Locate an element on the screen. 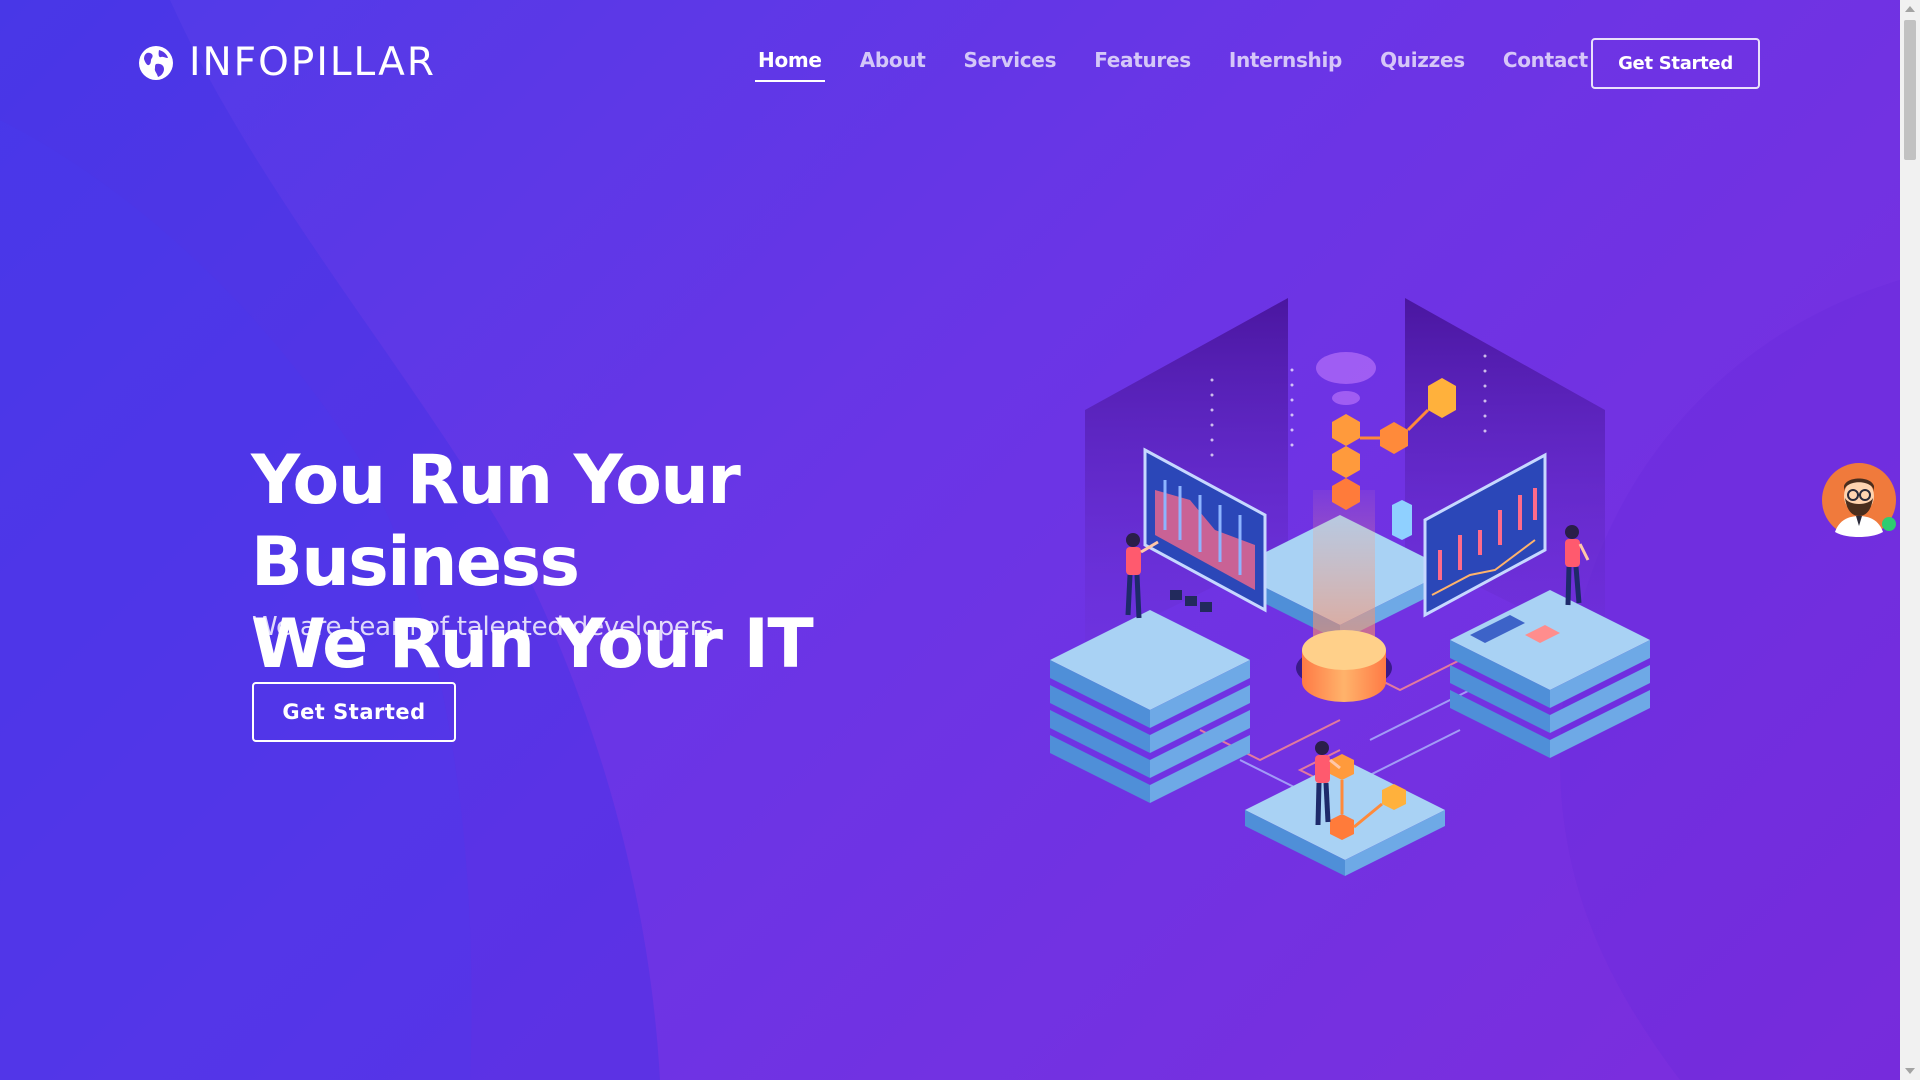 The width and height of the screenshot is (1920, 1080). hero-get-started-button: Get Started is located at coordinates (354, 712).